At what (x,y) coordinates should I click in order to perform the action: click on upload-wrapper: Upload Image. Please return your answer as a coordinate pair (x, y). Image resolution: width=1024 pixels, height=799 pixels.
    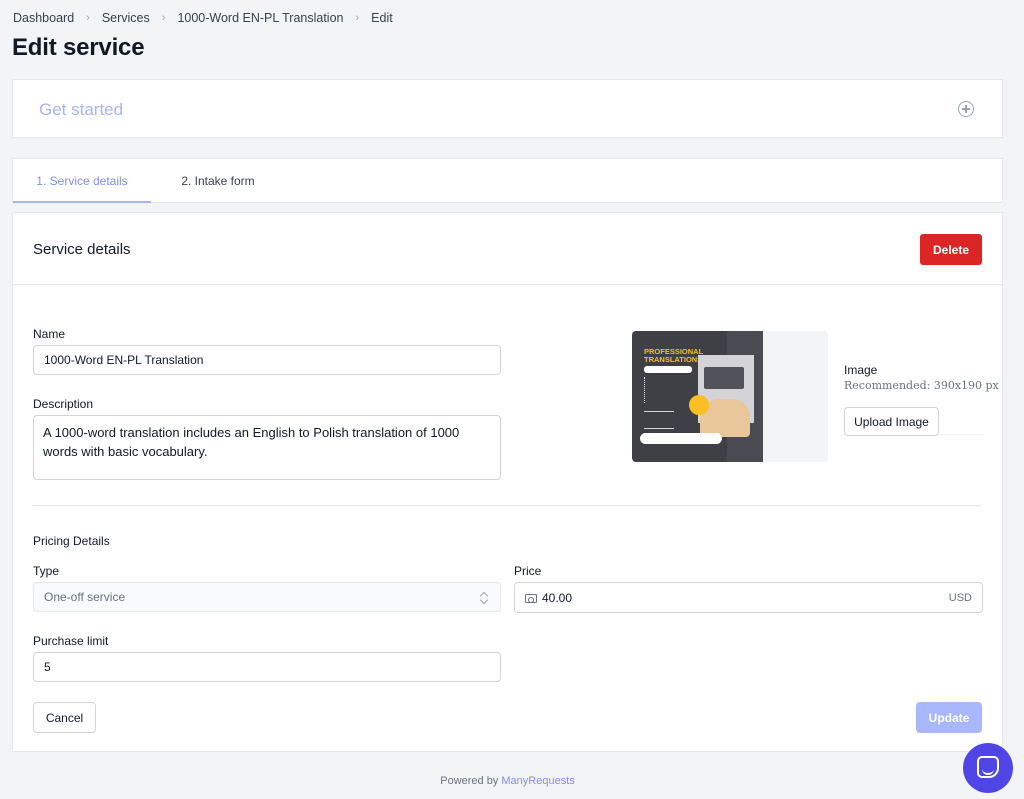
    Looking at the image, I should click on (914, 421).